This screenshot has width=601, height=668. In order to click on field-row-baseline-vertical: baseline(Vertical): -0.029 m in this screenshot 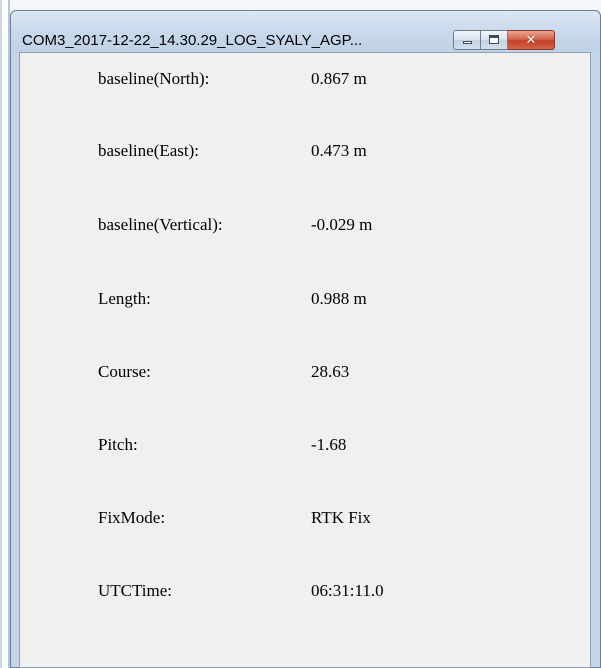, I will do `click(305, 227)`.